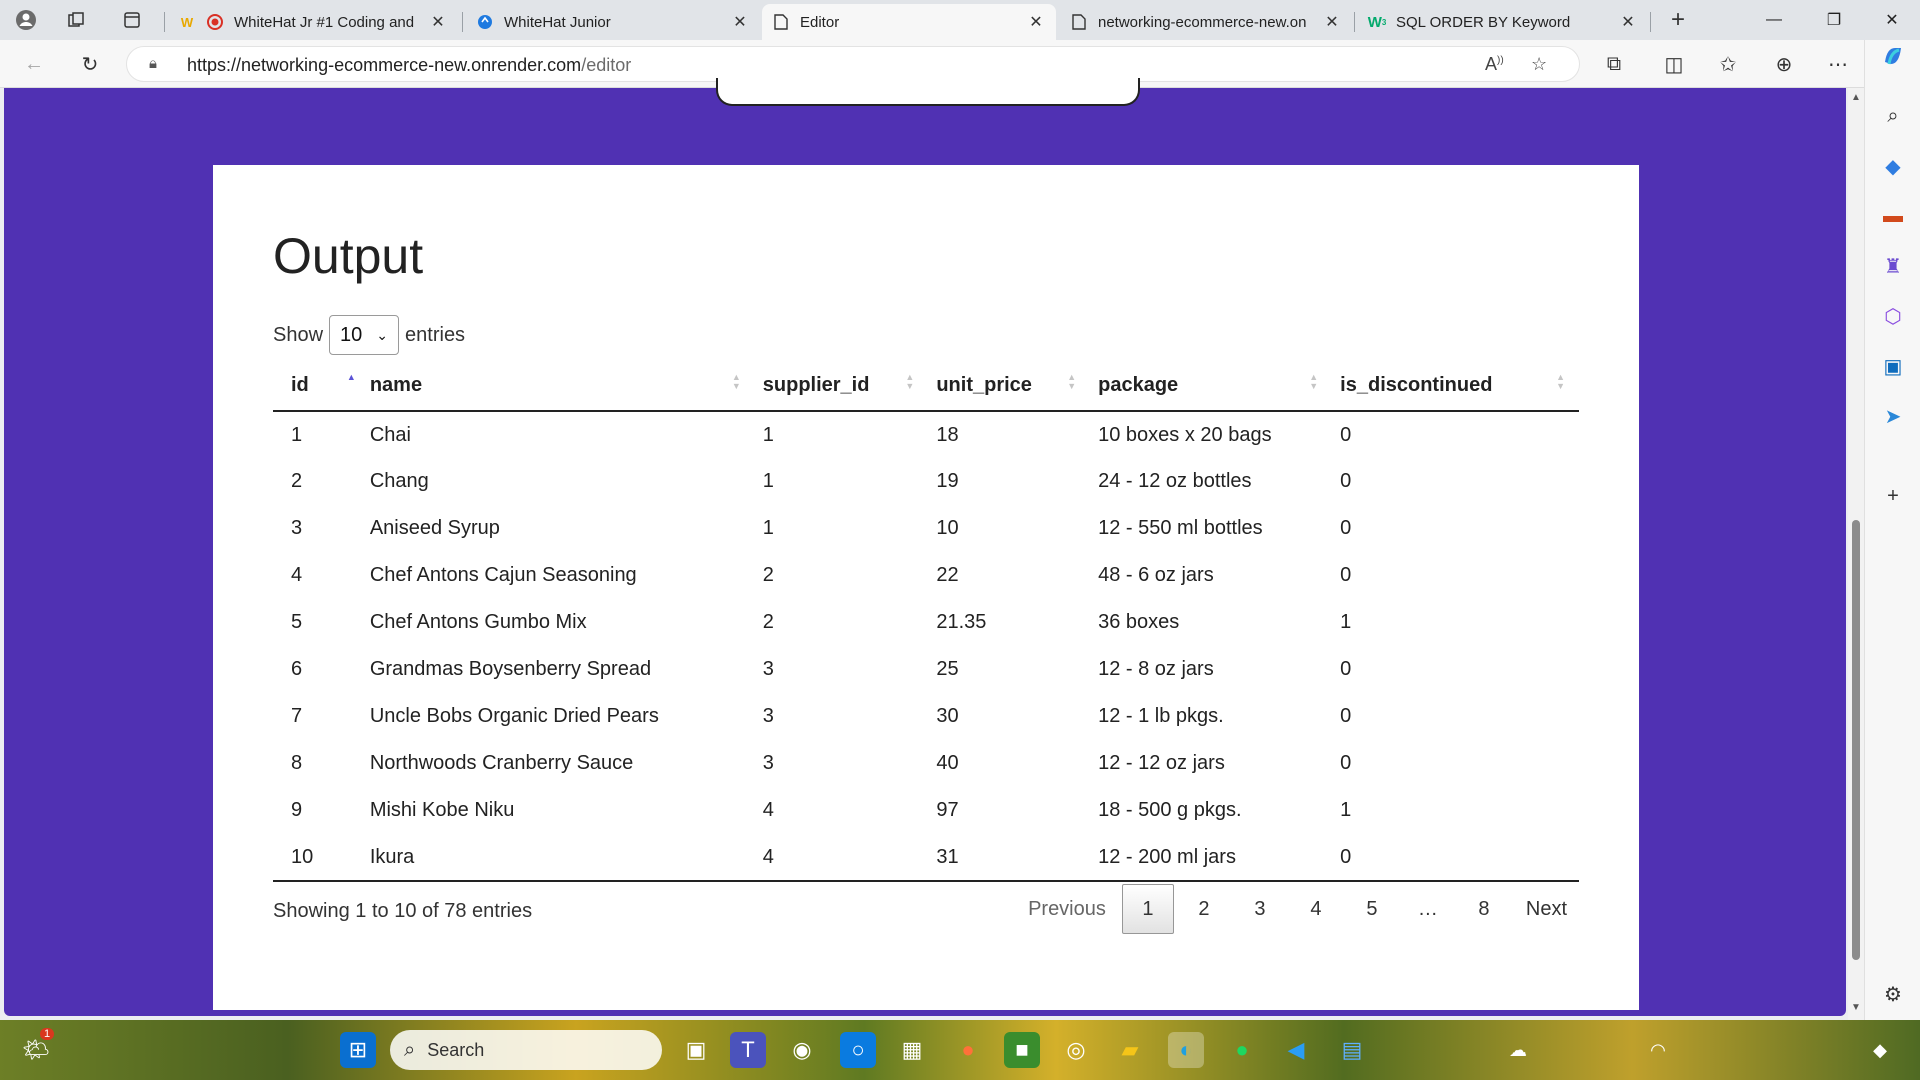 This screenshot has height=1080, width=1920. What do you see at coordinates (76, 20) in the screenshot?
I see `workspaces-icon` at bounding box center [76, 20].